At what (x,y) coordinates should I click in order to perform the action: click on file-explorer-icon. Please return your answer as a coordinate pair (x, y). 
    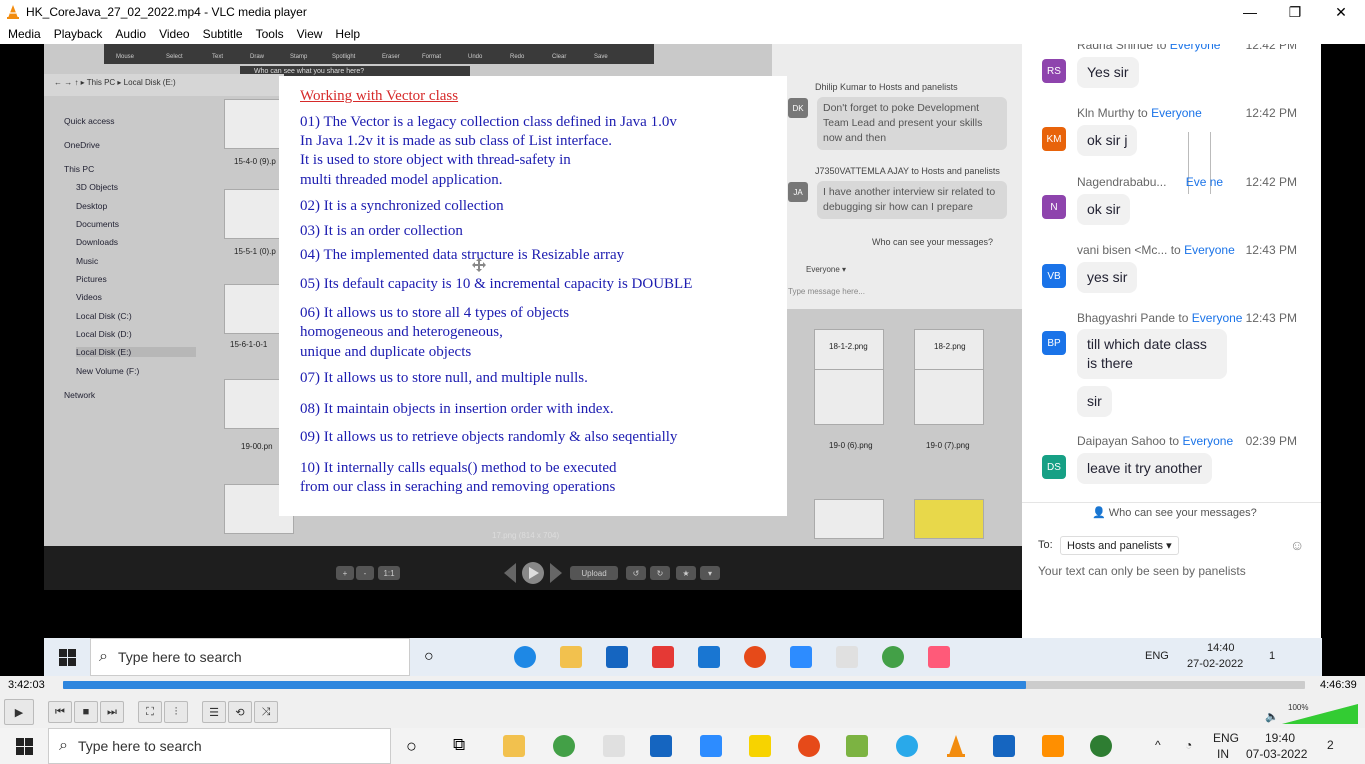
    Looking at the image, I should click on (514, 746).